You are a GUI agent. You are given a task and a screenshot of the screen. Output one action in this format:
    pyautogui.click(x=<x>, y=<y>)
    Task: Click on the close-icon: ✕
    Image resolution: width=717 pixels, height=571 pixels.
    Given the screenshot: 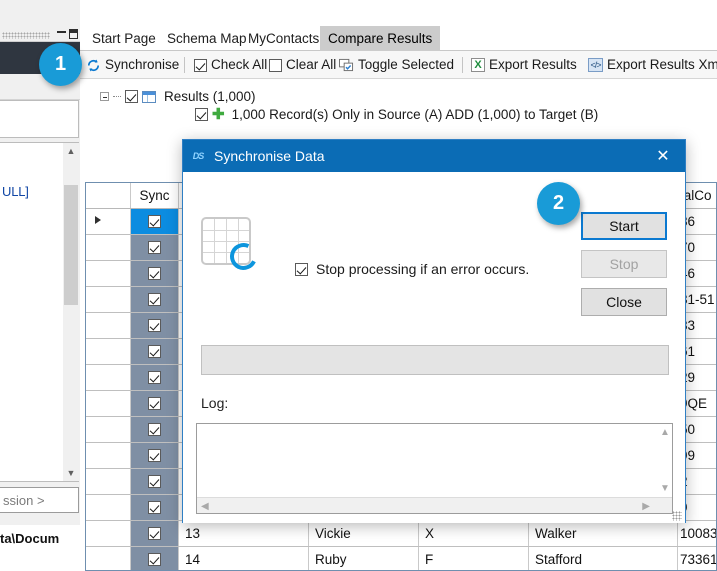 What is the action you would take?
    pyautogui.click(x=663, y=156)
    